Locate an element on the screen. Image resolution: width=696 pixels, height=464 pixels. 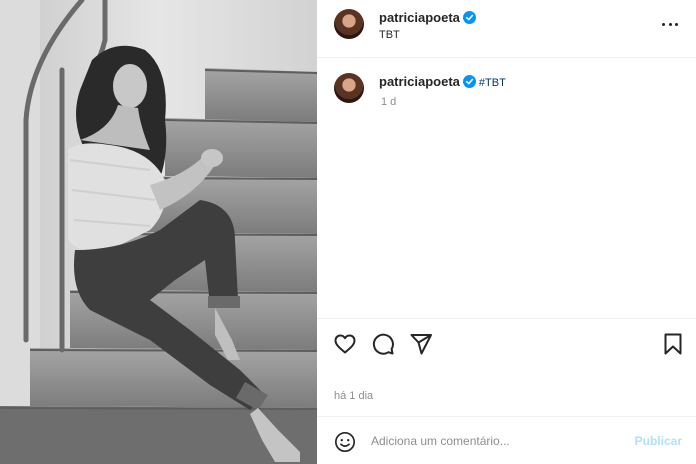
publish-button: Publicar is located at coordinates (658, 441).